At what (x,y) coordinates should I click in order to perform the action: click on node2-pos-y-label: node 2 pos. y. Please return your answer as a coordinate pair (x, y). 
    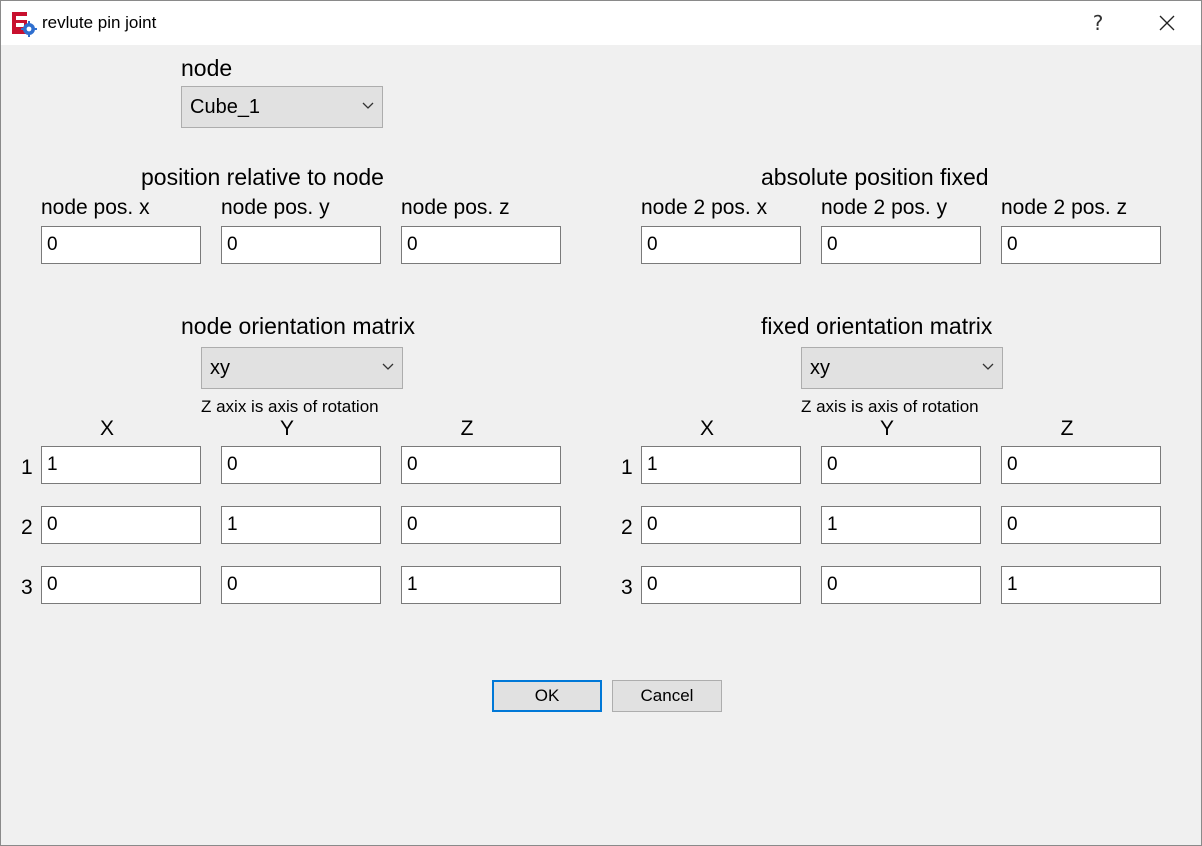
    Looking at the image, I should click on (884, 207).